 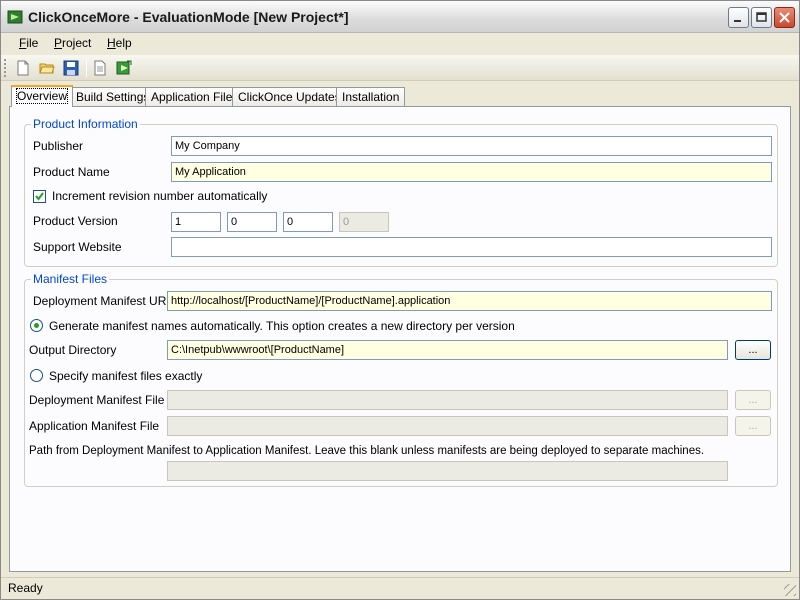 What do you see at coordinates (447, 426) in the screenshot?
I see `application-file-input` at bounding box center [447, 426].